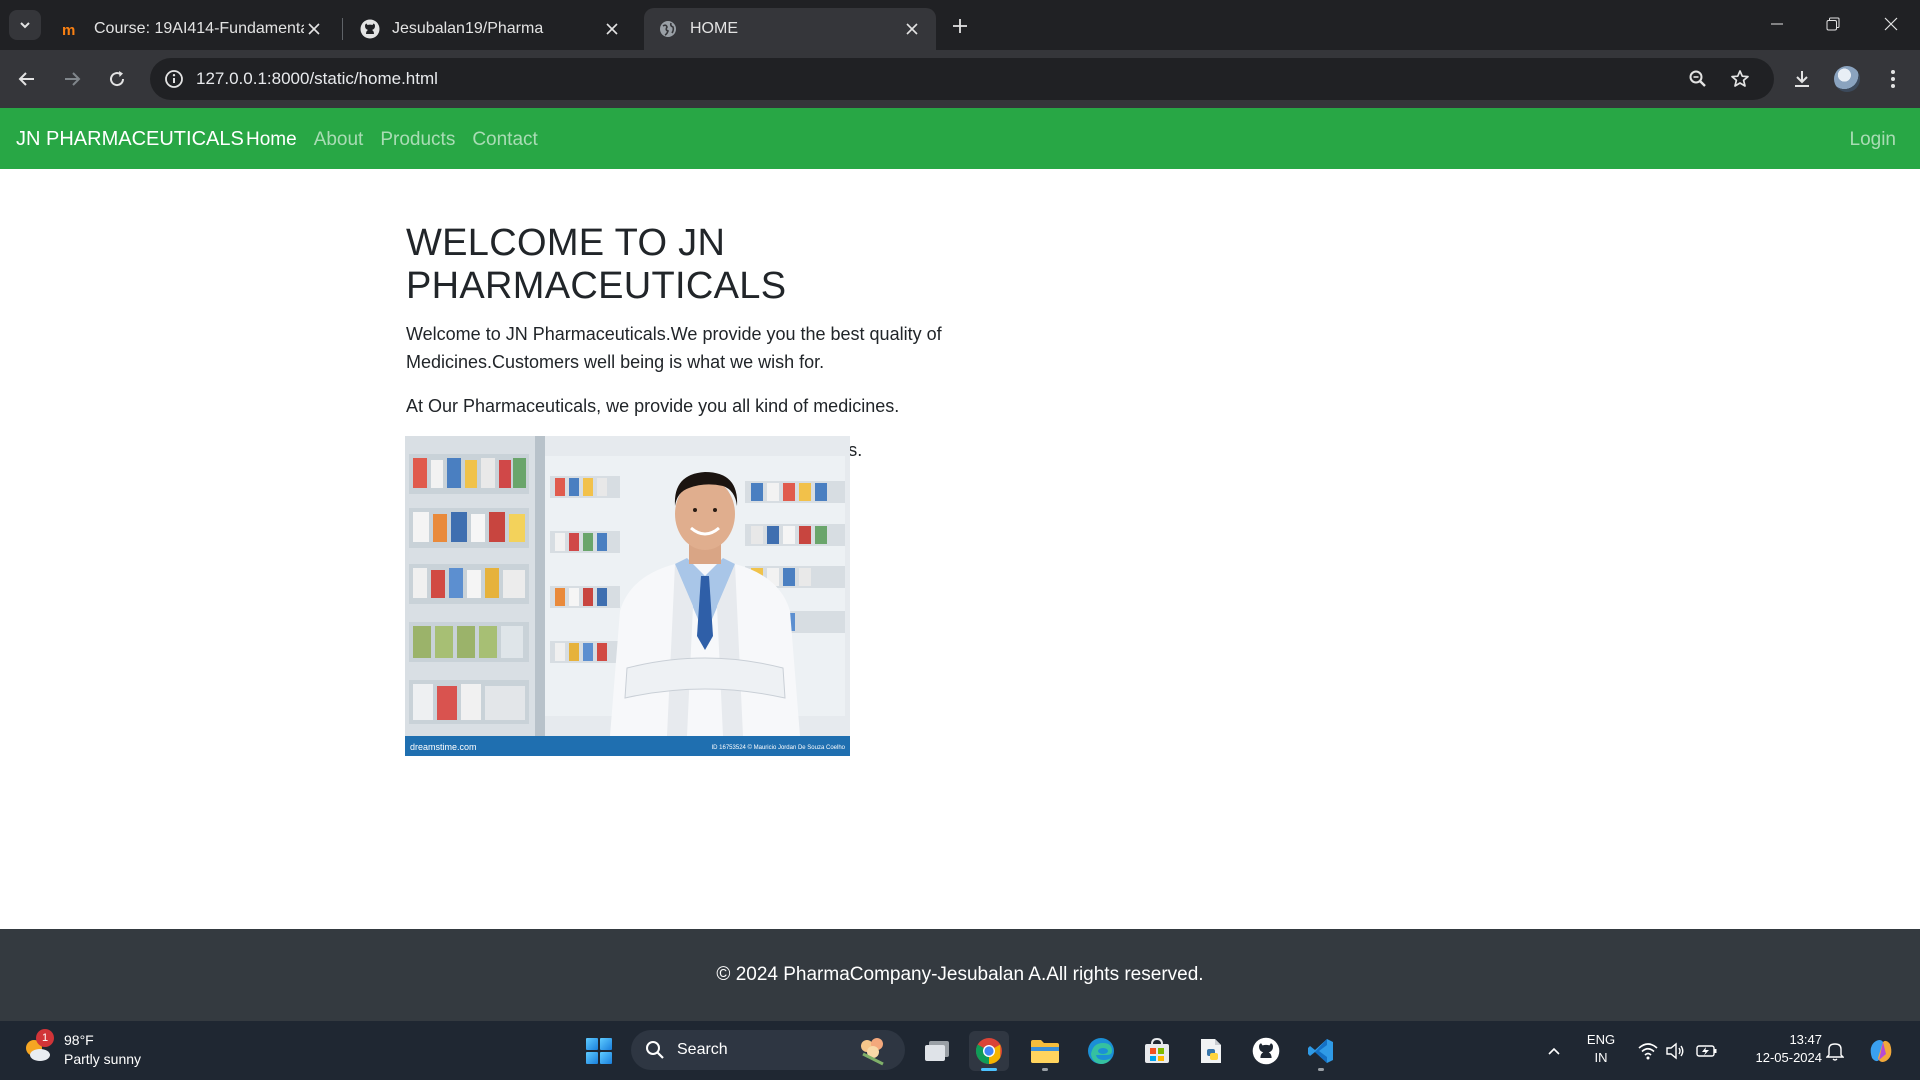 The width and height of the screenshot is (1920, 1080). What do you see at coordinates (1675, 1051) in the screenshot?
I see `volume-icon` at bounding box center [1675, 1051].